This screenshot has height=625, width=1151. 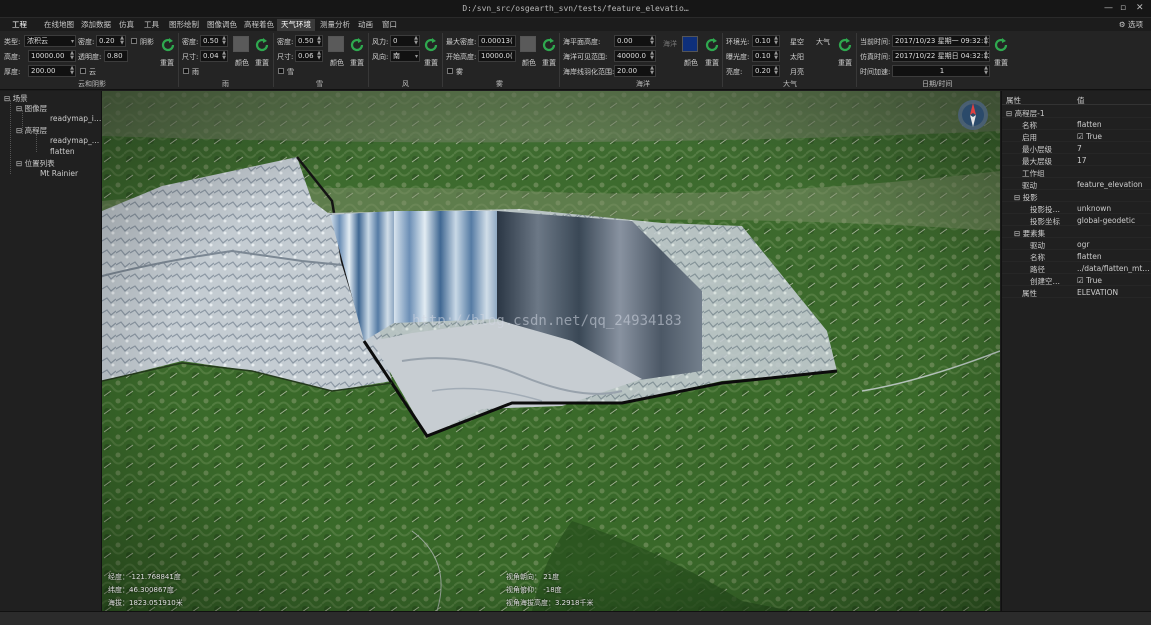 What do you see at coordinates (431, 45) in the screenshot?
I see `wind-reset-icon` at bounding box center [431, 45].